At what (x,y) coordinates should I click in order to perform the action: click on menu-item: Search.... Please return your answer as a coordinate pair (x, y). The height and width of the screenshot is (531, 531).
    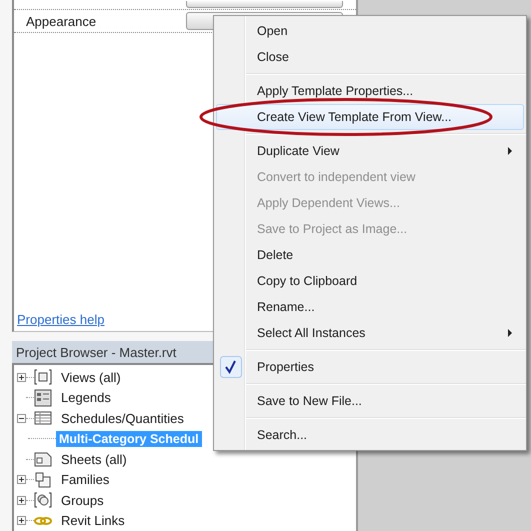
    Looking at the image, I should click on (370, 435).